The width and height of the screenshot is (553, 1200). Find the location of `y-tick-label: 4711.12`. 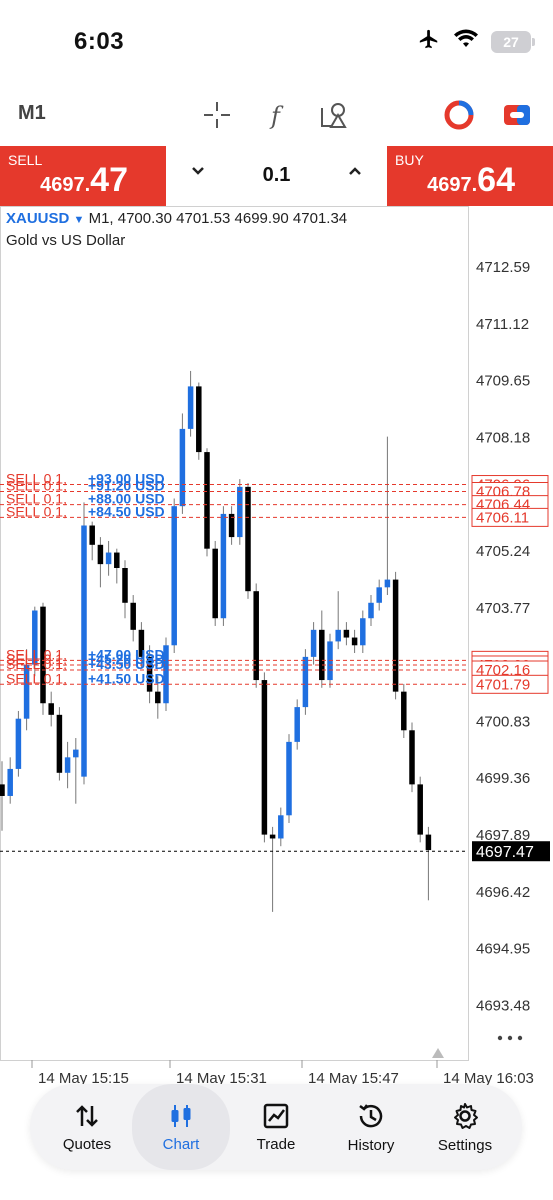

y-tick-label: 4711.12 is located at coordinates (502, 324).